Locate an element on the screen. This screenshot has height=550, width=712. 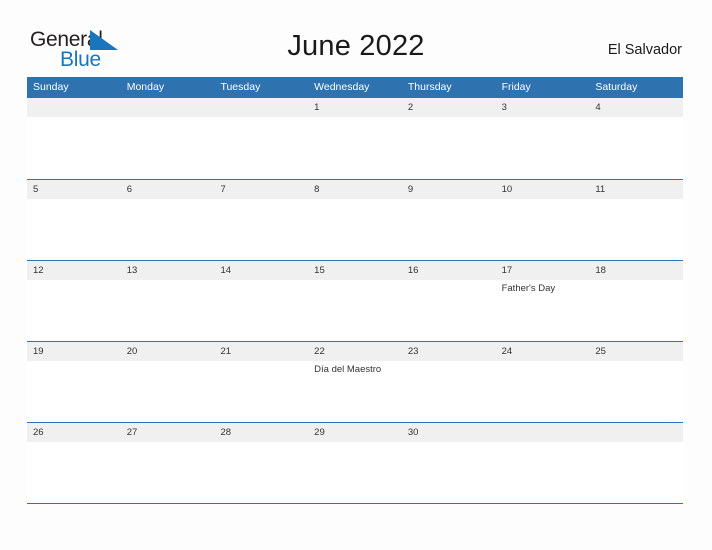
weekday-saturday: Saturday is located at coordinates (616, 87).